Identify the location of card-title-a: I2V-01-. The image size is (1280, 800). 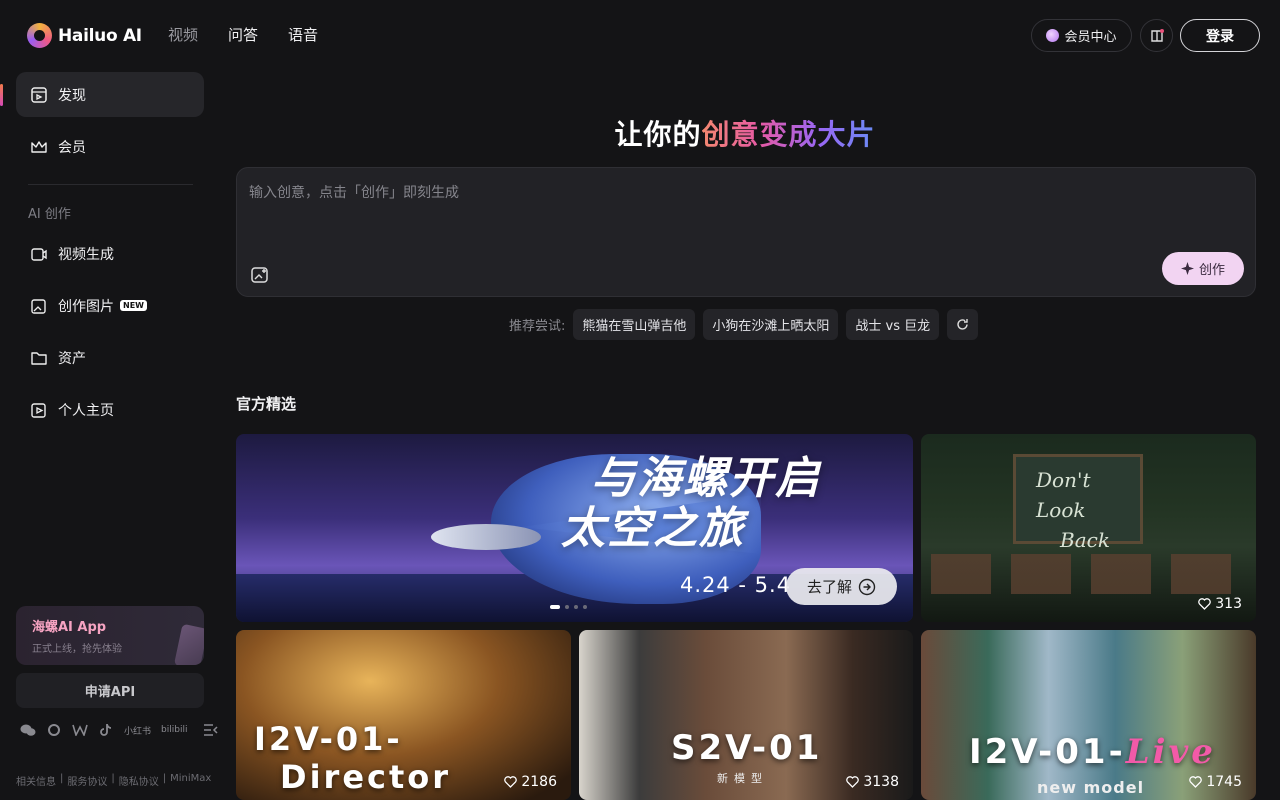
(328, 739).